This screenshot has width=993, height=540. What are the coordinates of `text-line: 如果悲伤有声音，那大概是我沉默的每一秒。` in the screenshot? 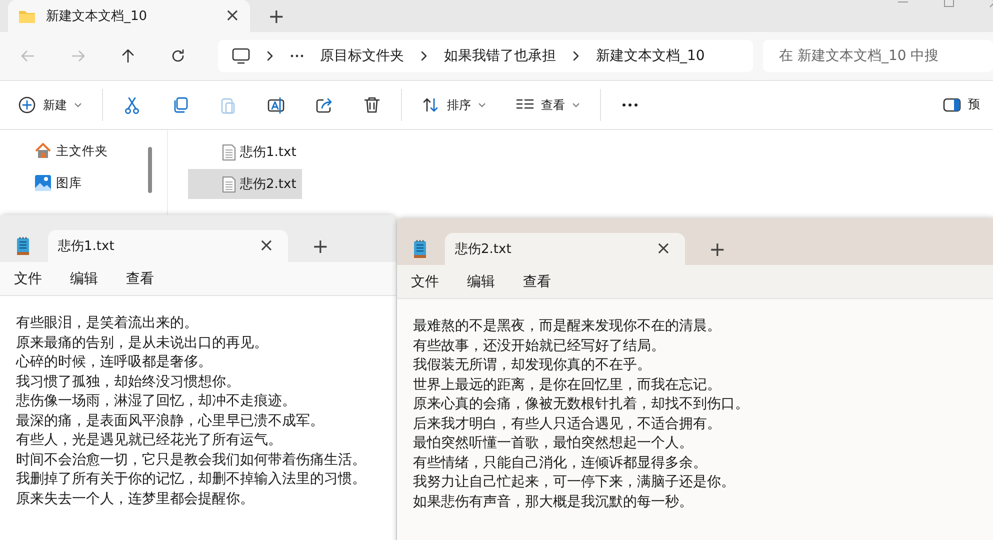 It's located at (553, 502).